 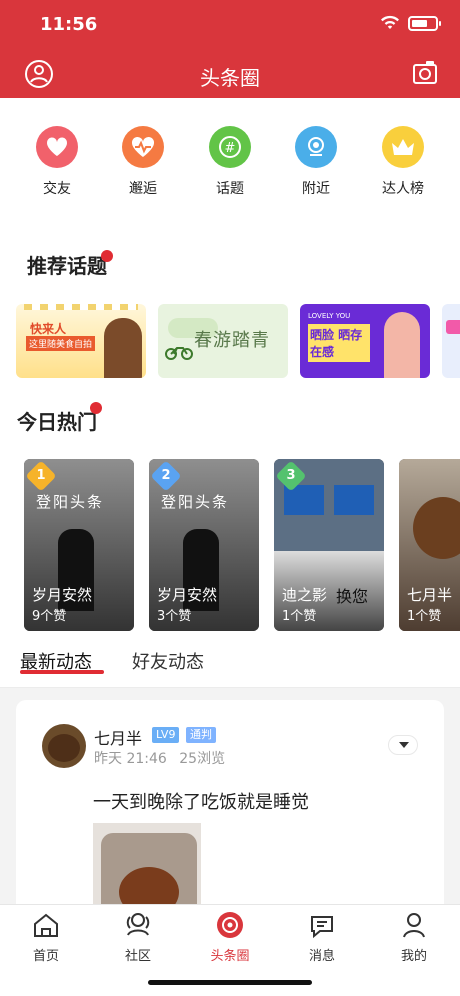 I want to click on hot-card-name: 迪之影, so click(x=305, y=595).